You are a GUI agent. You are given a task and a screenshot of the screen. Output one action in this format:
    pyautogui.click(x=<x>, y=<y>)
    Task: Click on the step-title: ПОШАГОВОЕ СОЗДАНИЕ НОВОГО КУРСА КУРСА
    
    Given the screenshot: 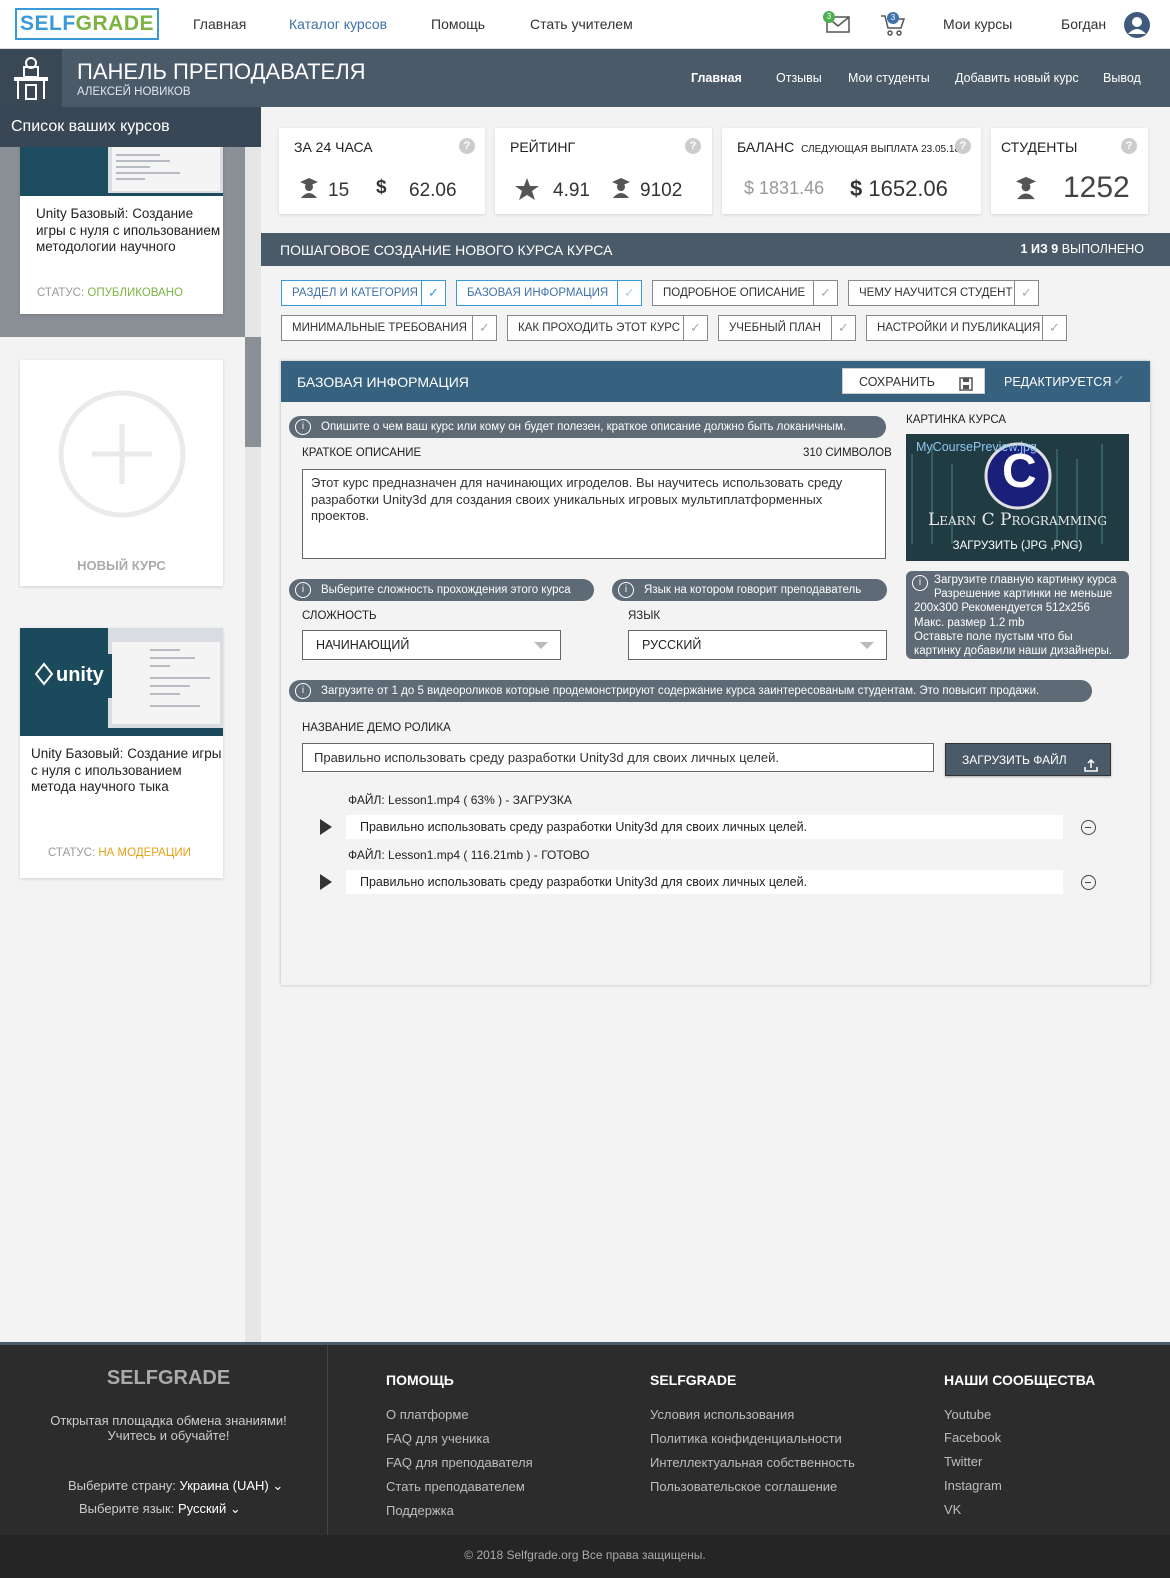 What is the action you would take?
    pyautogui.click(x=446, y=250)
    